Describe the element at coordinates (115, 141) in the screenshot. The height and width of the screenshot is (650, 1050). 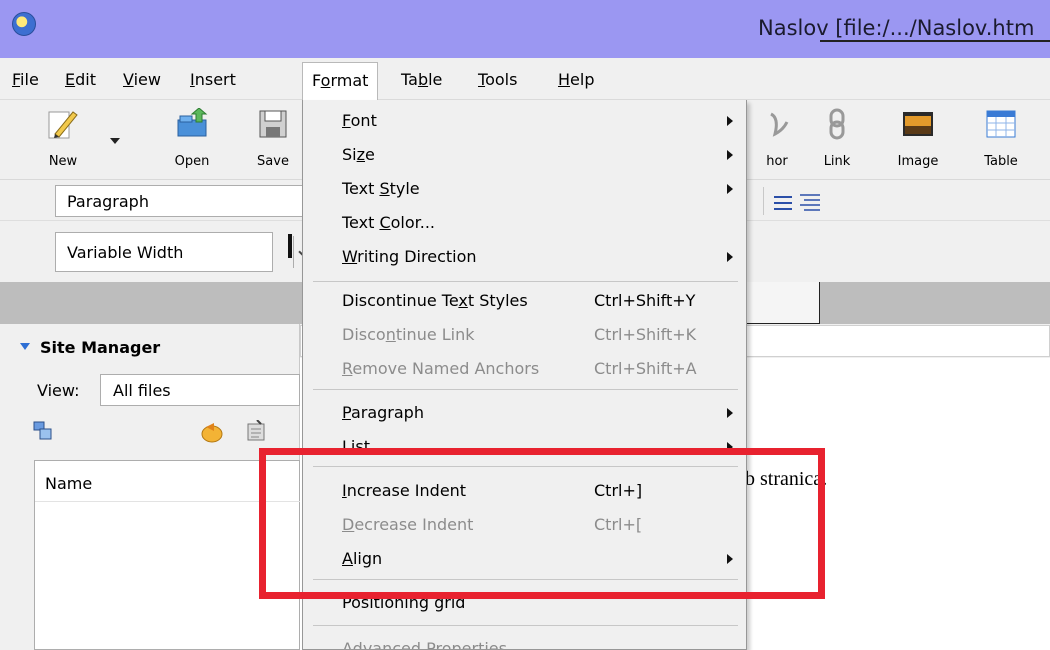
I see `new-dropdown-caret-icon` at that location.